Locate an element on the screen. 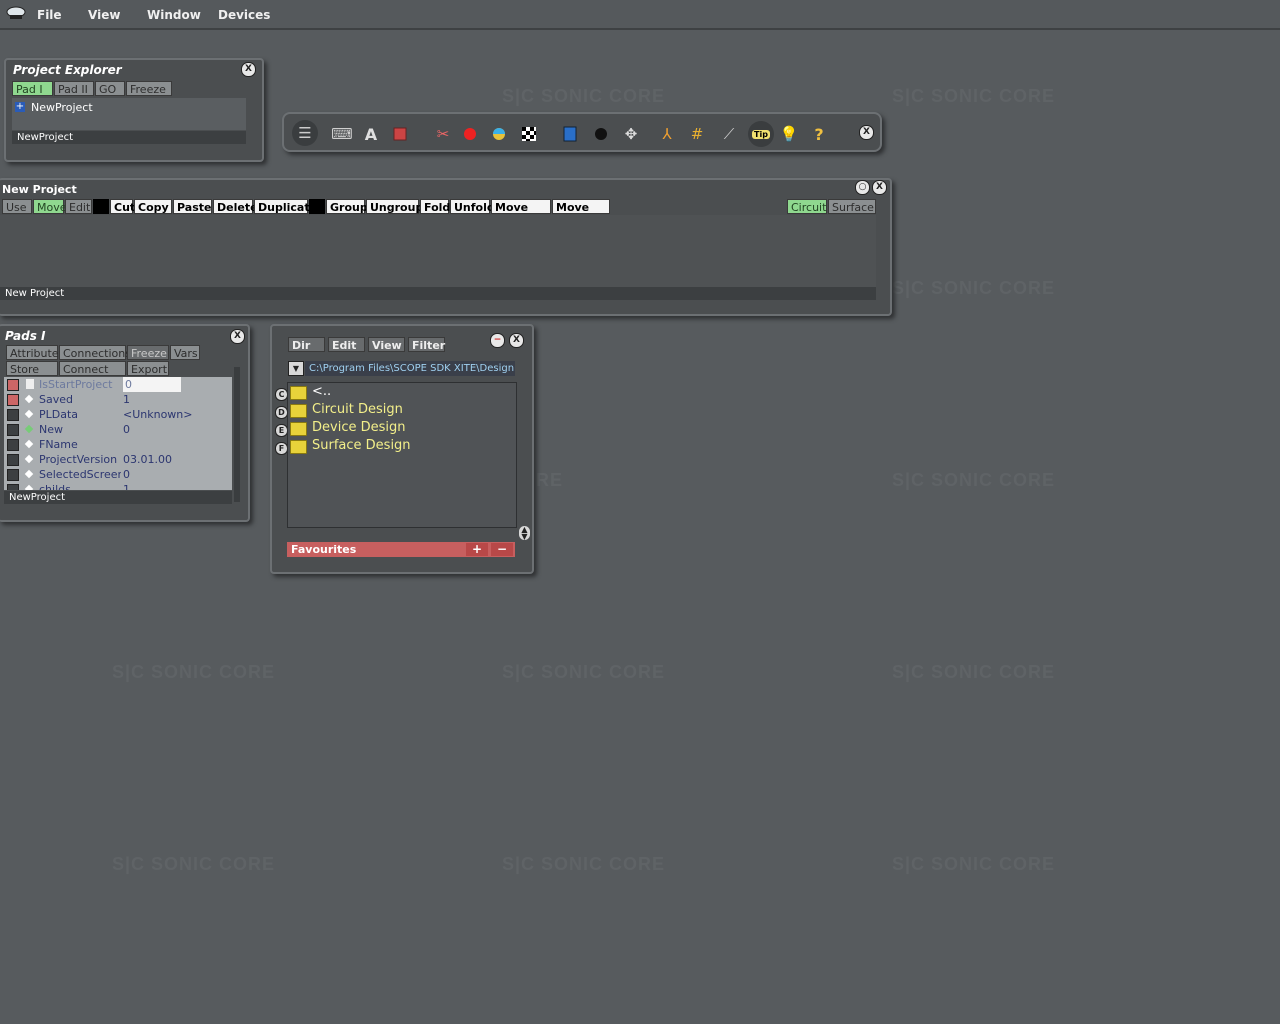  move-into-button: Move into is located at coordinates (521, 214).